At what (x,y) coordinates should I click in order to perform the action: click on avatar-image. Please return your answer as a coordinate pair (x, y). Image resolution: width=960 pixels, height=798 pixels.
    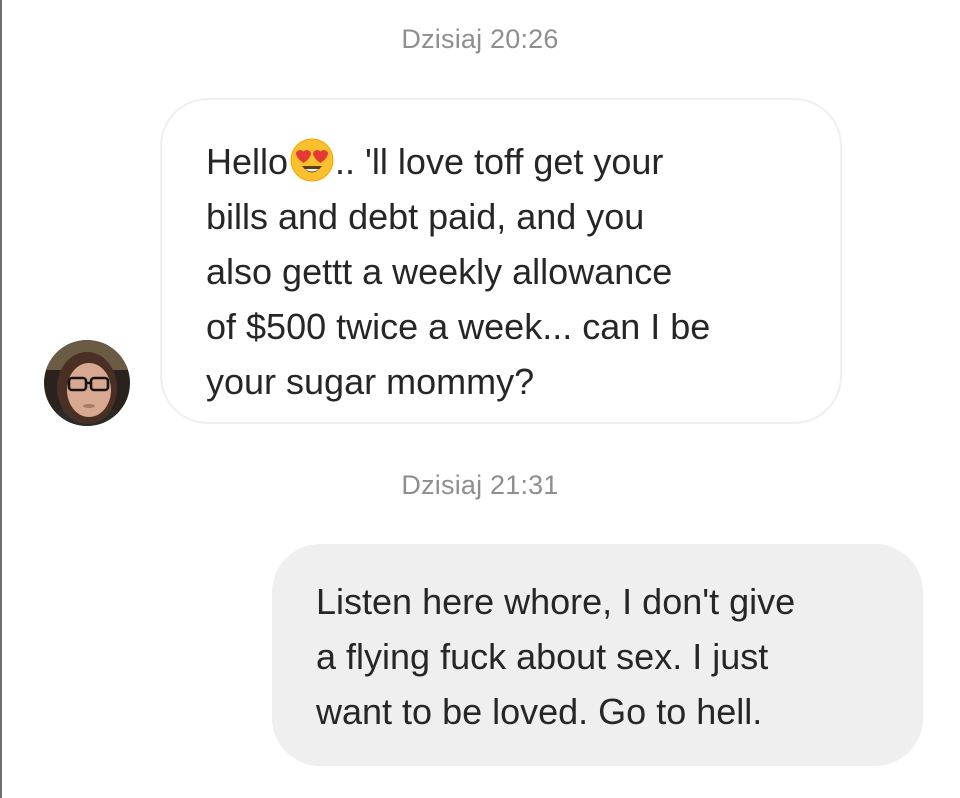
    Looking at the image, I should click on (87, 383).